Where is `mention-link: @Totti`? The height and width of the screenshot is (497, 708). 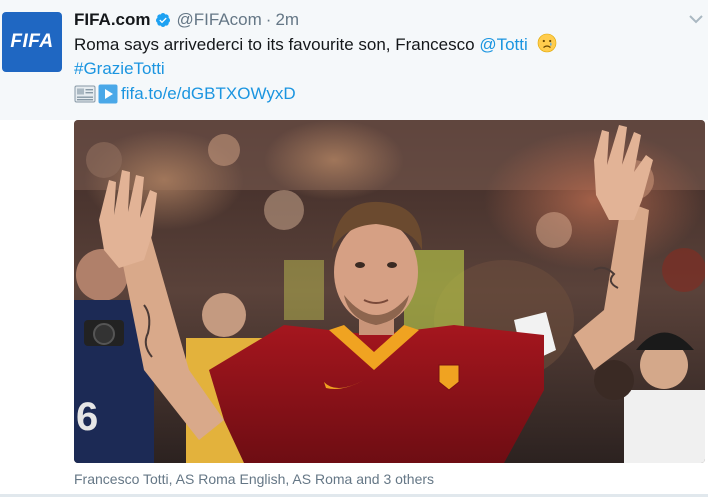 mention-link: @Totti is located at coordinates (503, 44).